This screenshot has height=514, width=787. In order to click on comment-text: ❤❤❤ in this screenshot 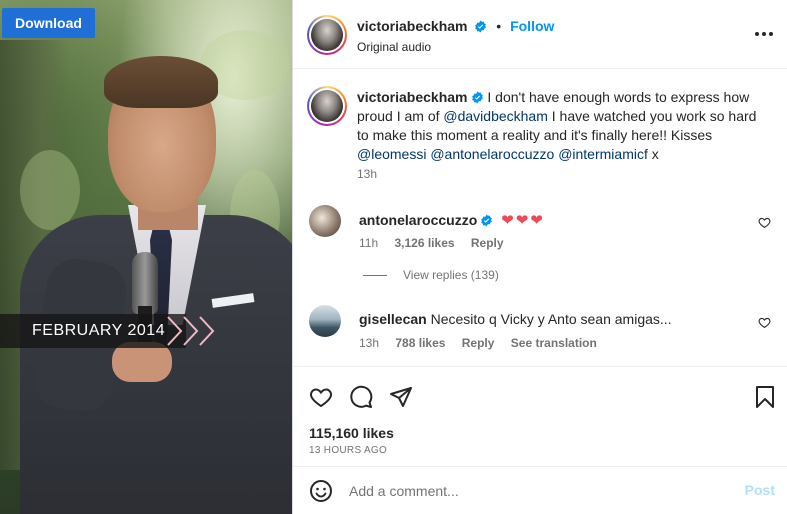, I will do `click(523, 220)`.